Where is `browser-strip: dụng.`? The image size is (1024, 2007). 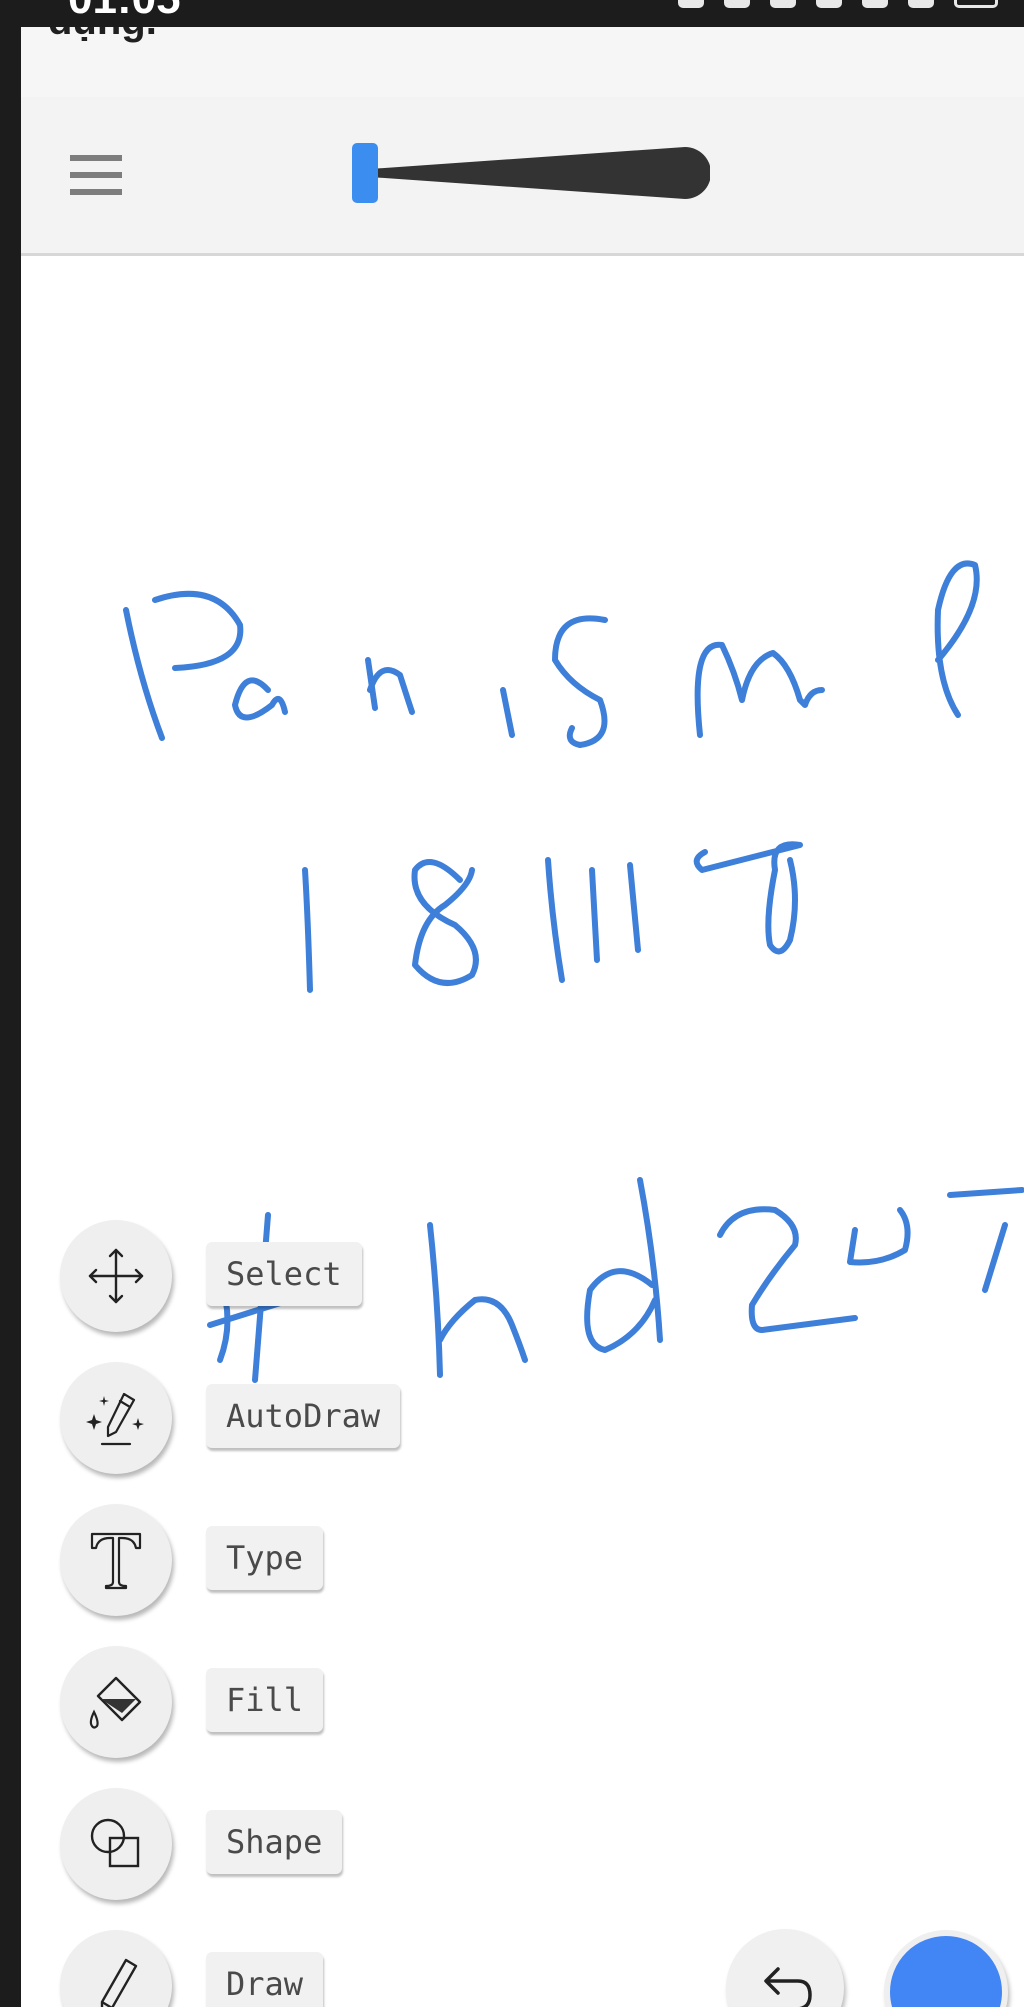 browser-strip: dụng. is located at coordinates (512, 48).